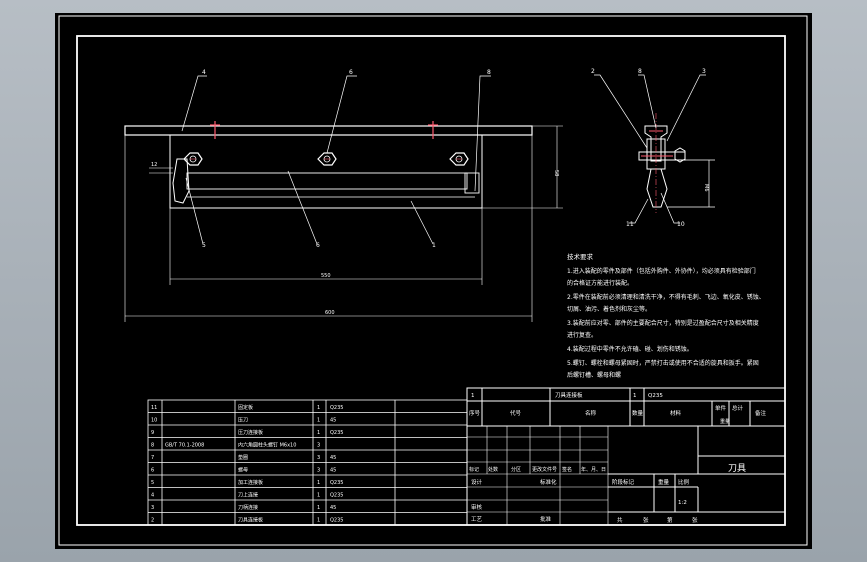 This screenshot has height=562, width=867. What do you see at coordinates (600, 283) in the screenshot?
I see `tech-line-2: 的合格证方能进行装配。` at bounding box center [600, 283].